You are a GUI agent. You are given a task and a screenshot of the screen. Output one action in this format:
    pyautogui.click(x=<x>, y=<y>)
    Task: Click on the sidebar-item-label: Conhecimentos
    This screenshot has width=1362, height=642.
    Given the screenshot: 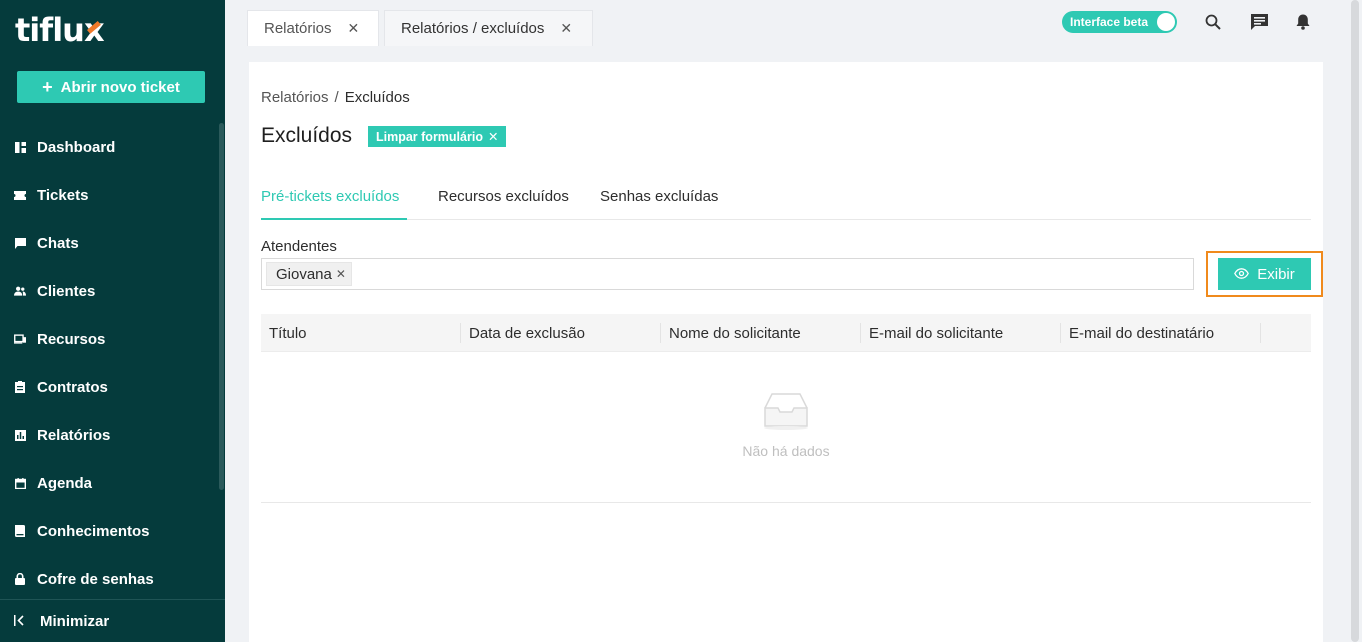 What is the action you would take?
    pyautogui.click(x=93, y=531)
    